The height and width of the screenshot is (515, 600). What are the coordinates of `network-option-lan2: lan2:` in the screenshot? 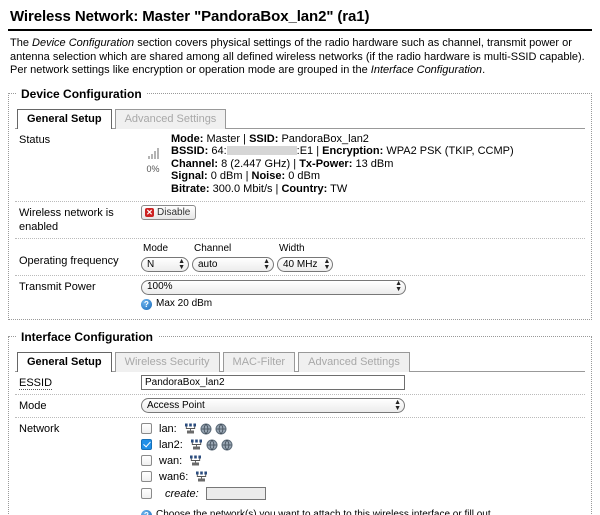 It's located at (362, 445).